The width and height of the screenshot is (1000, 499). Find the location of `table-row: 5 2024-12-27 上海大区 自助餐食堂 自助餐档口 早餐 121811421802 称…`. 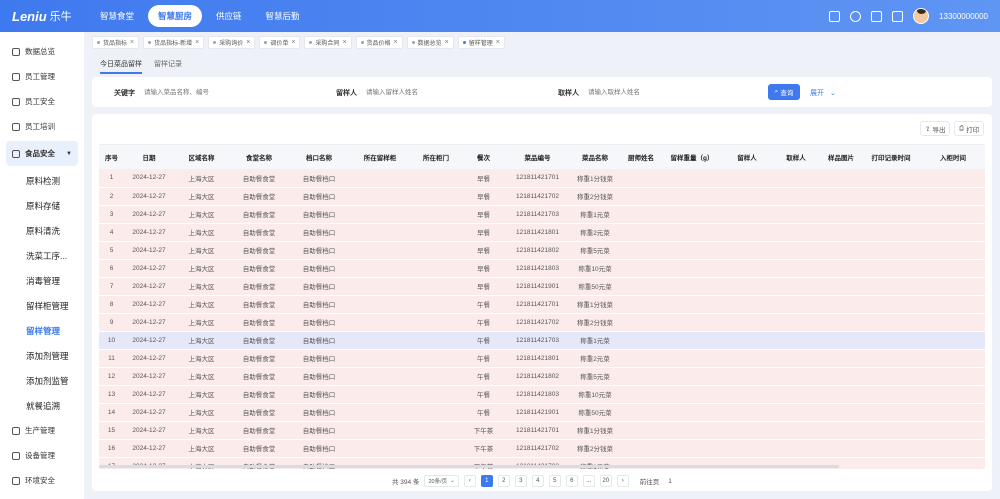

table-row: 5 2024-12-27 上海大区 自助餐食堂 自助餐档口 早餐 121811421802 称… is located at coordinates (542, 250).